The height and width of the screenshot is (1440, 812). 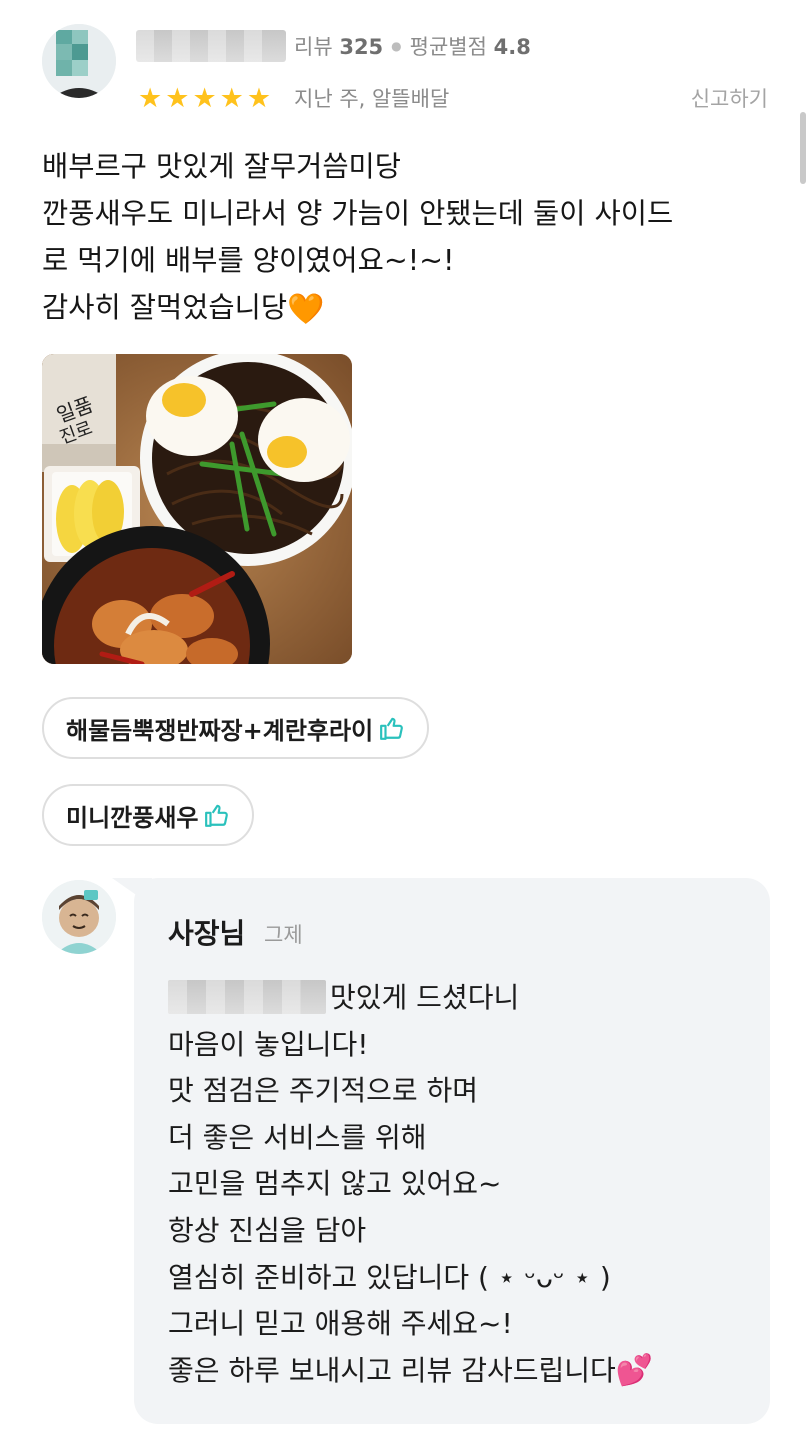 What do you see at coordinates (389, 1277) in the screenshot?
I see `reply-line: 열심히 준비하고 있답니다 ( ⋆ ᵕᴗᵕ ⋆ )` at bounding box center [389, 1277].